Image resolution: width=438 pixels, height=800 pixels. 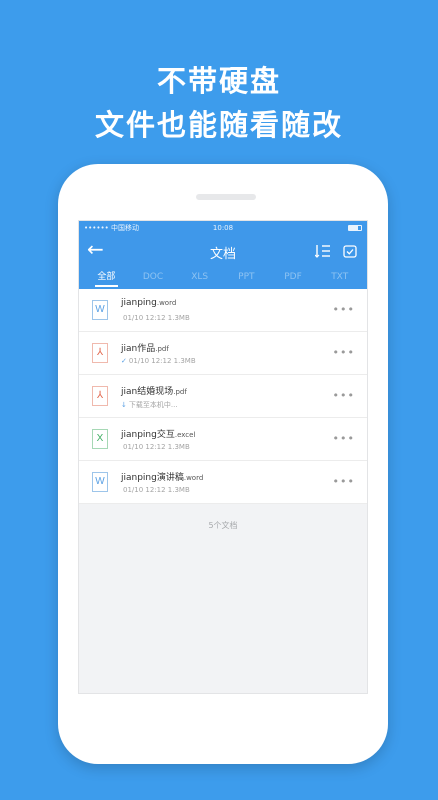 I want to click on file-row: ⅄ jian作品.pdf ✓ 01/10 12:12 1.3MB •••, so click(x=223, y=353).